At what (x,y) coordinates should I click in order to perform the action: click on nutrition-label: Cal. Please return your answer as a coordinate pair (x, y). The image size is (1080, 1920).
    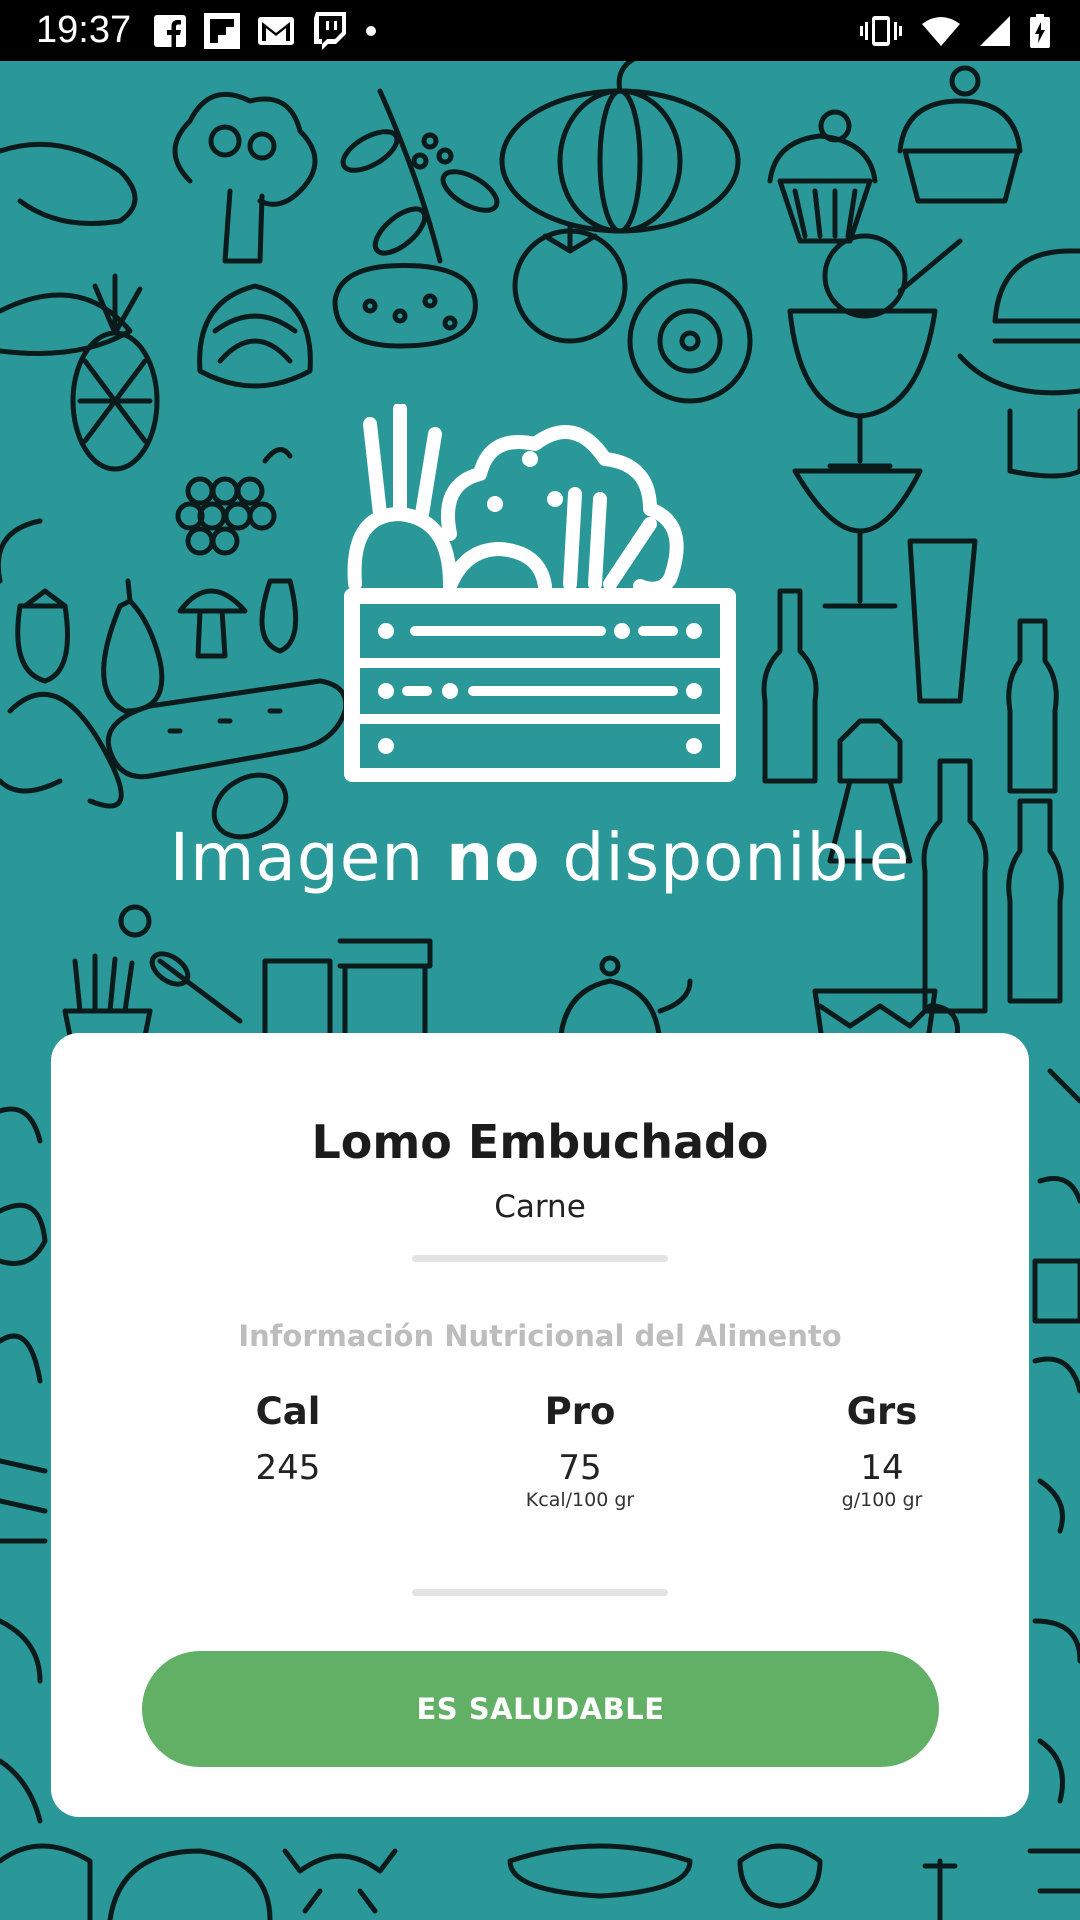
    Looking at the image, I should click on (288, 1411).